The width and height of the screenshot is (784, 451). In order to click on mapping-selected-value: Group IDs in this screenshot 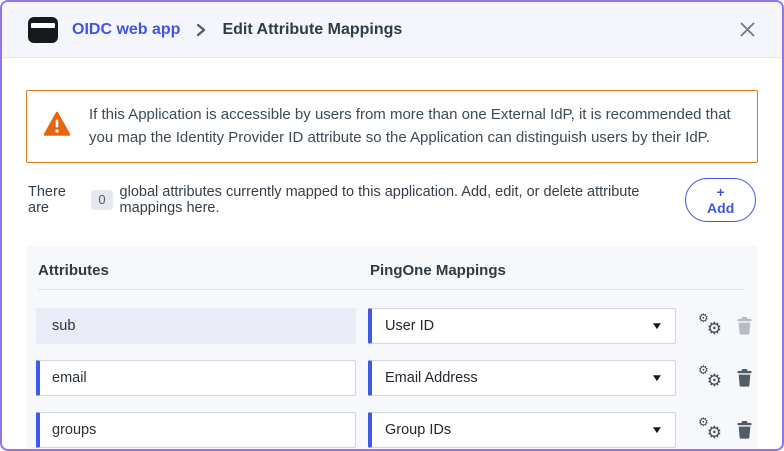, I will do `click(418, 430)`.